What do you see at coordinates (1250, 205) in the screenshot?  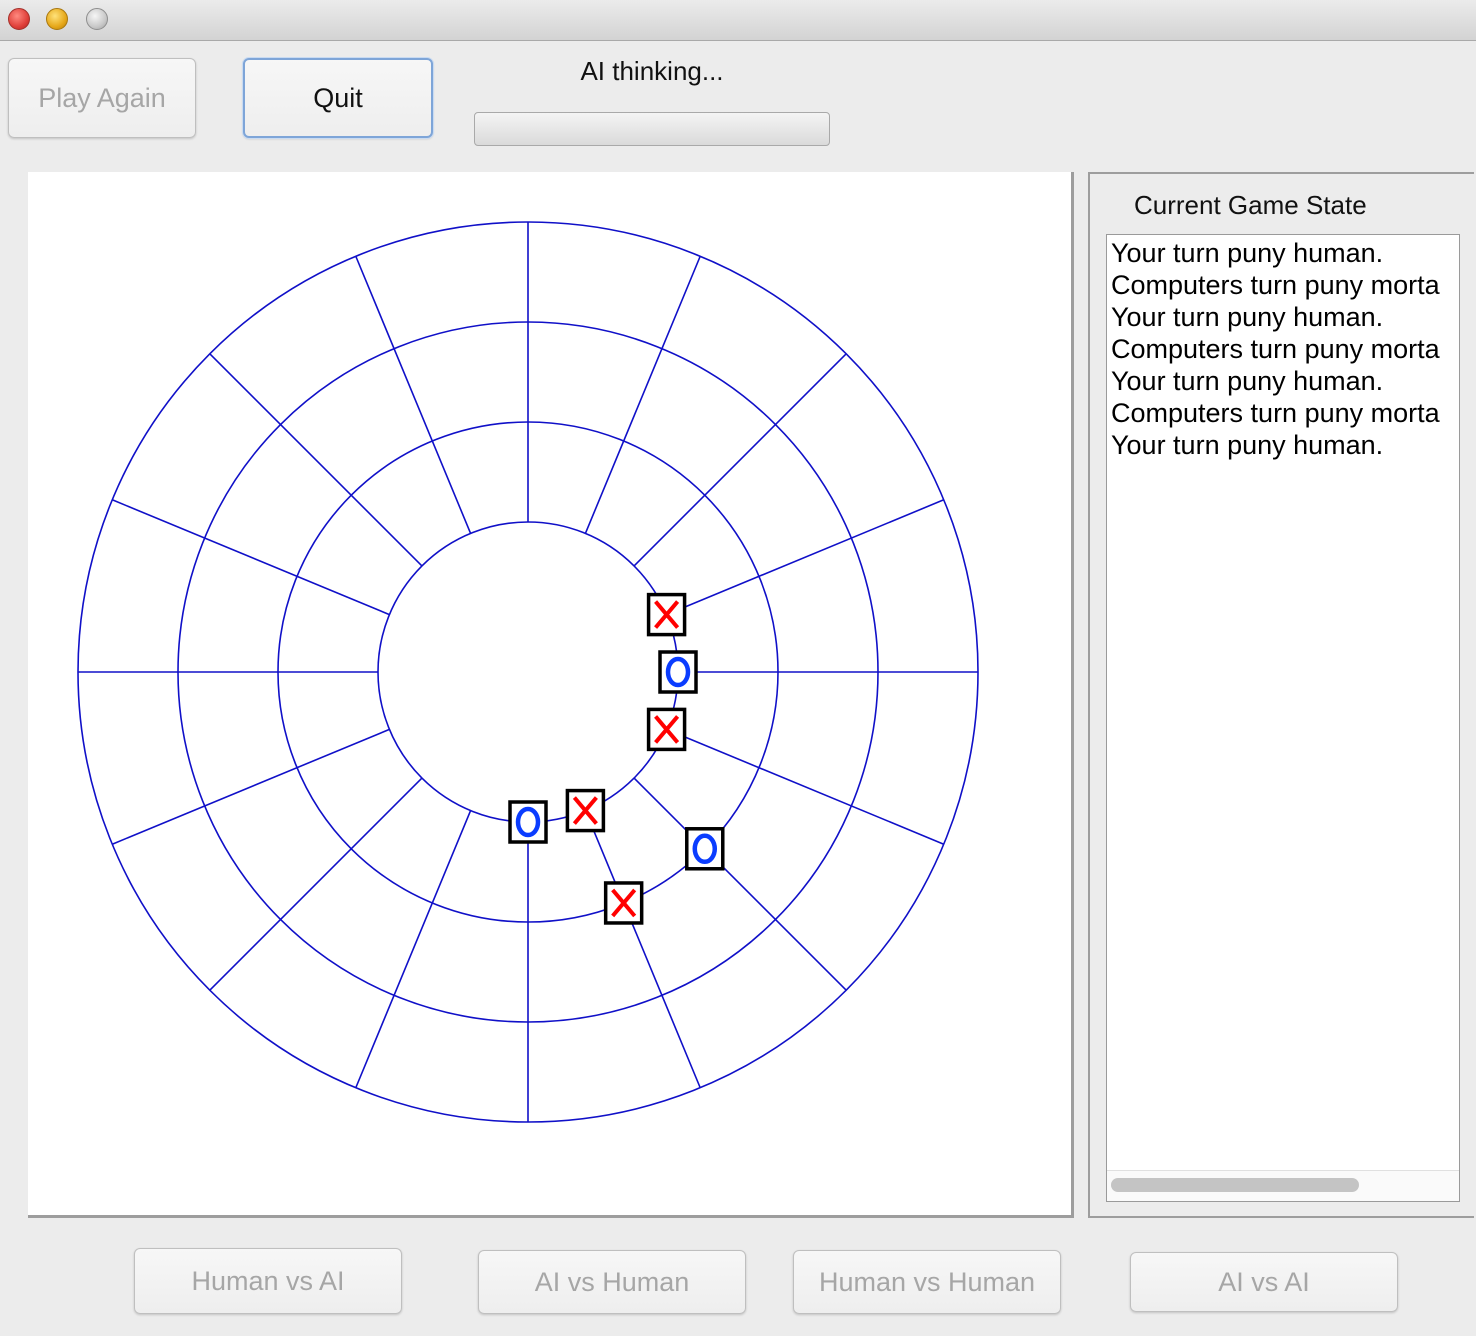 I see `panel-title: Current Game State` at bounding box center [1250, 205].